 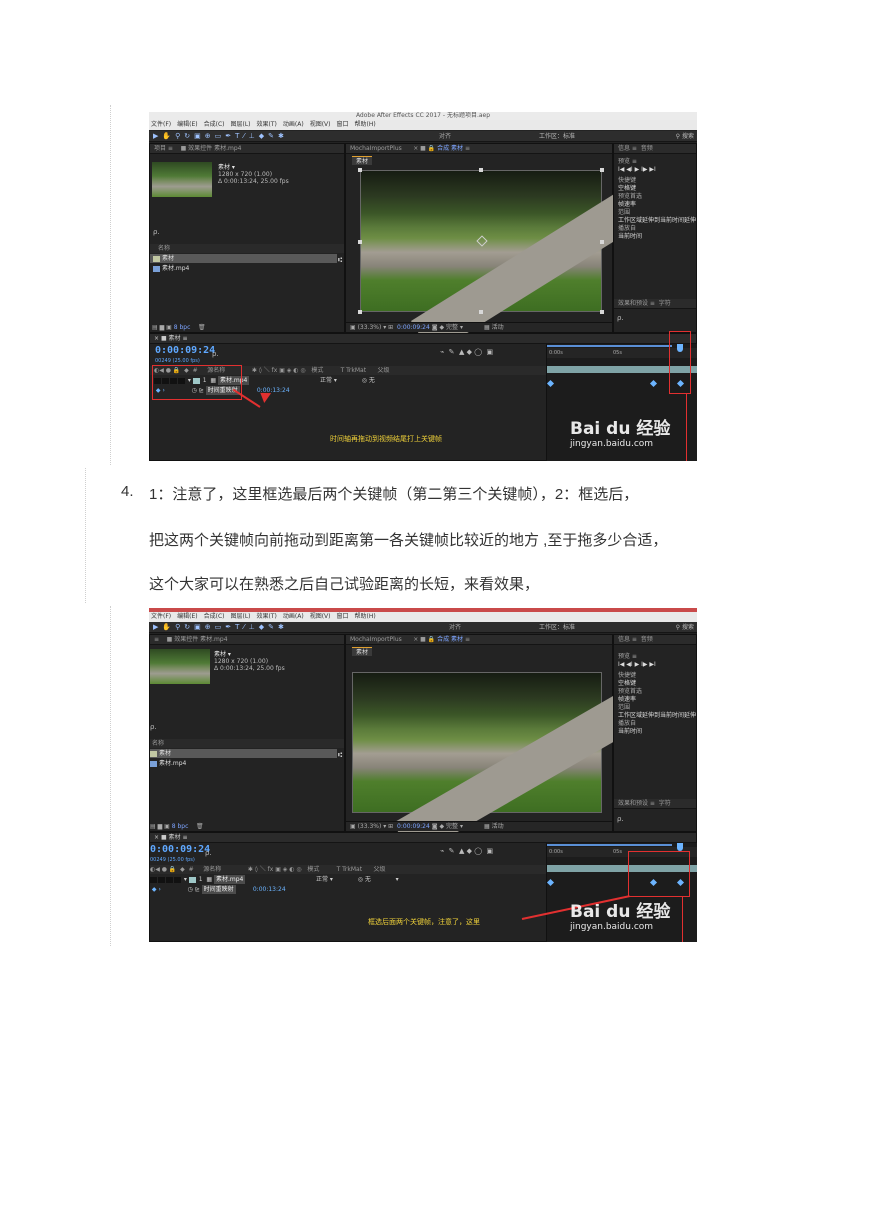 I want to click on audio-toggle, so click(x=161, y=879).